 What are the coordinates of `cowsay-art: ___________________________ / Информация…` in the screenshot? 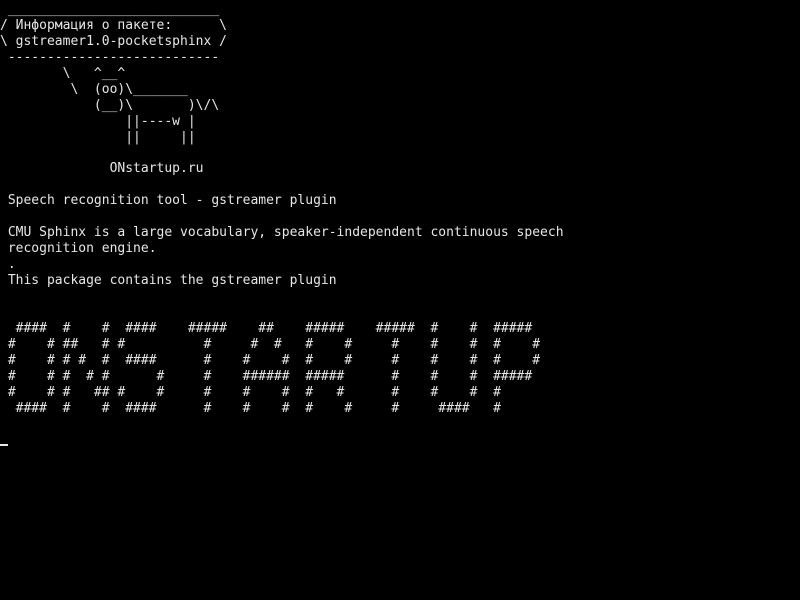 It's located at (113, 73).